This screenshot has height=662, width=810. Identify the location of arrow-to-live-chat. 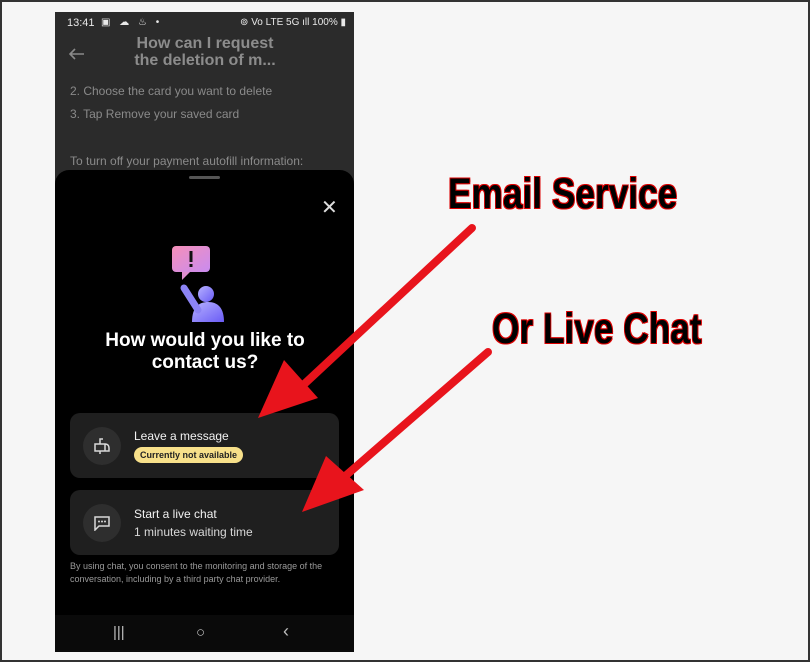
(397, 430).